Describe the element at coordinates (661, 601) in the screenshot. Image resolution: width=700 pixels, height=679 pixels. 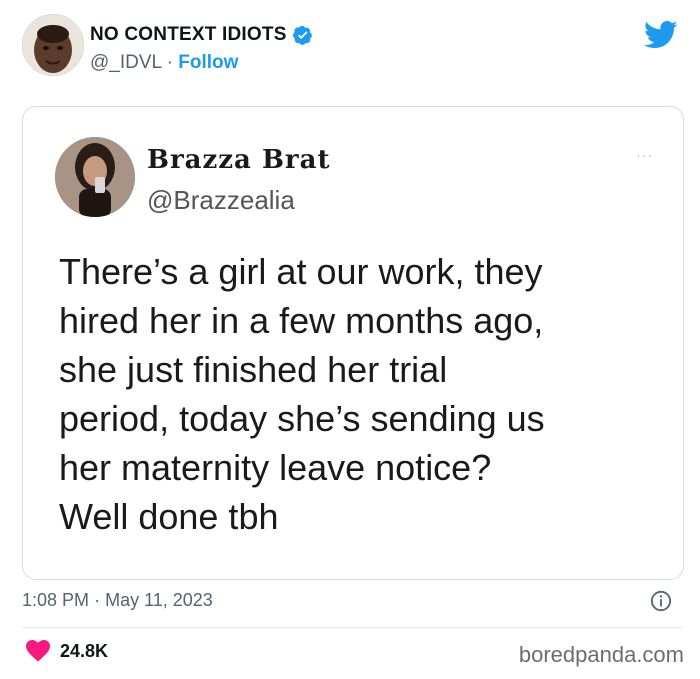
I see `info-icon` at that location.